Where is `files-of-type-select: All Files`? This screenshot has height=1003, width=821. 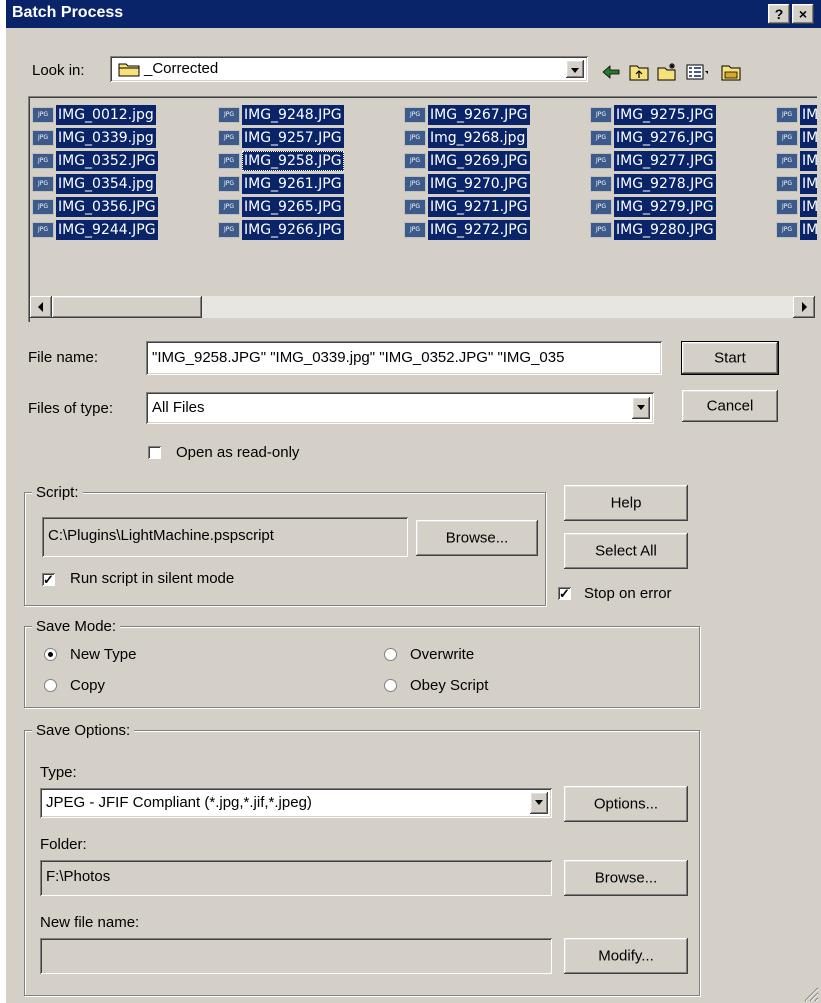 files-of-type-select: All Files is located at coordinates (400, 408).